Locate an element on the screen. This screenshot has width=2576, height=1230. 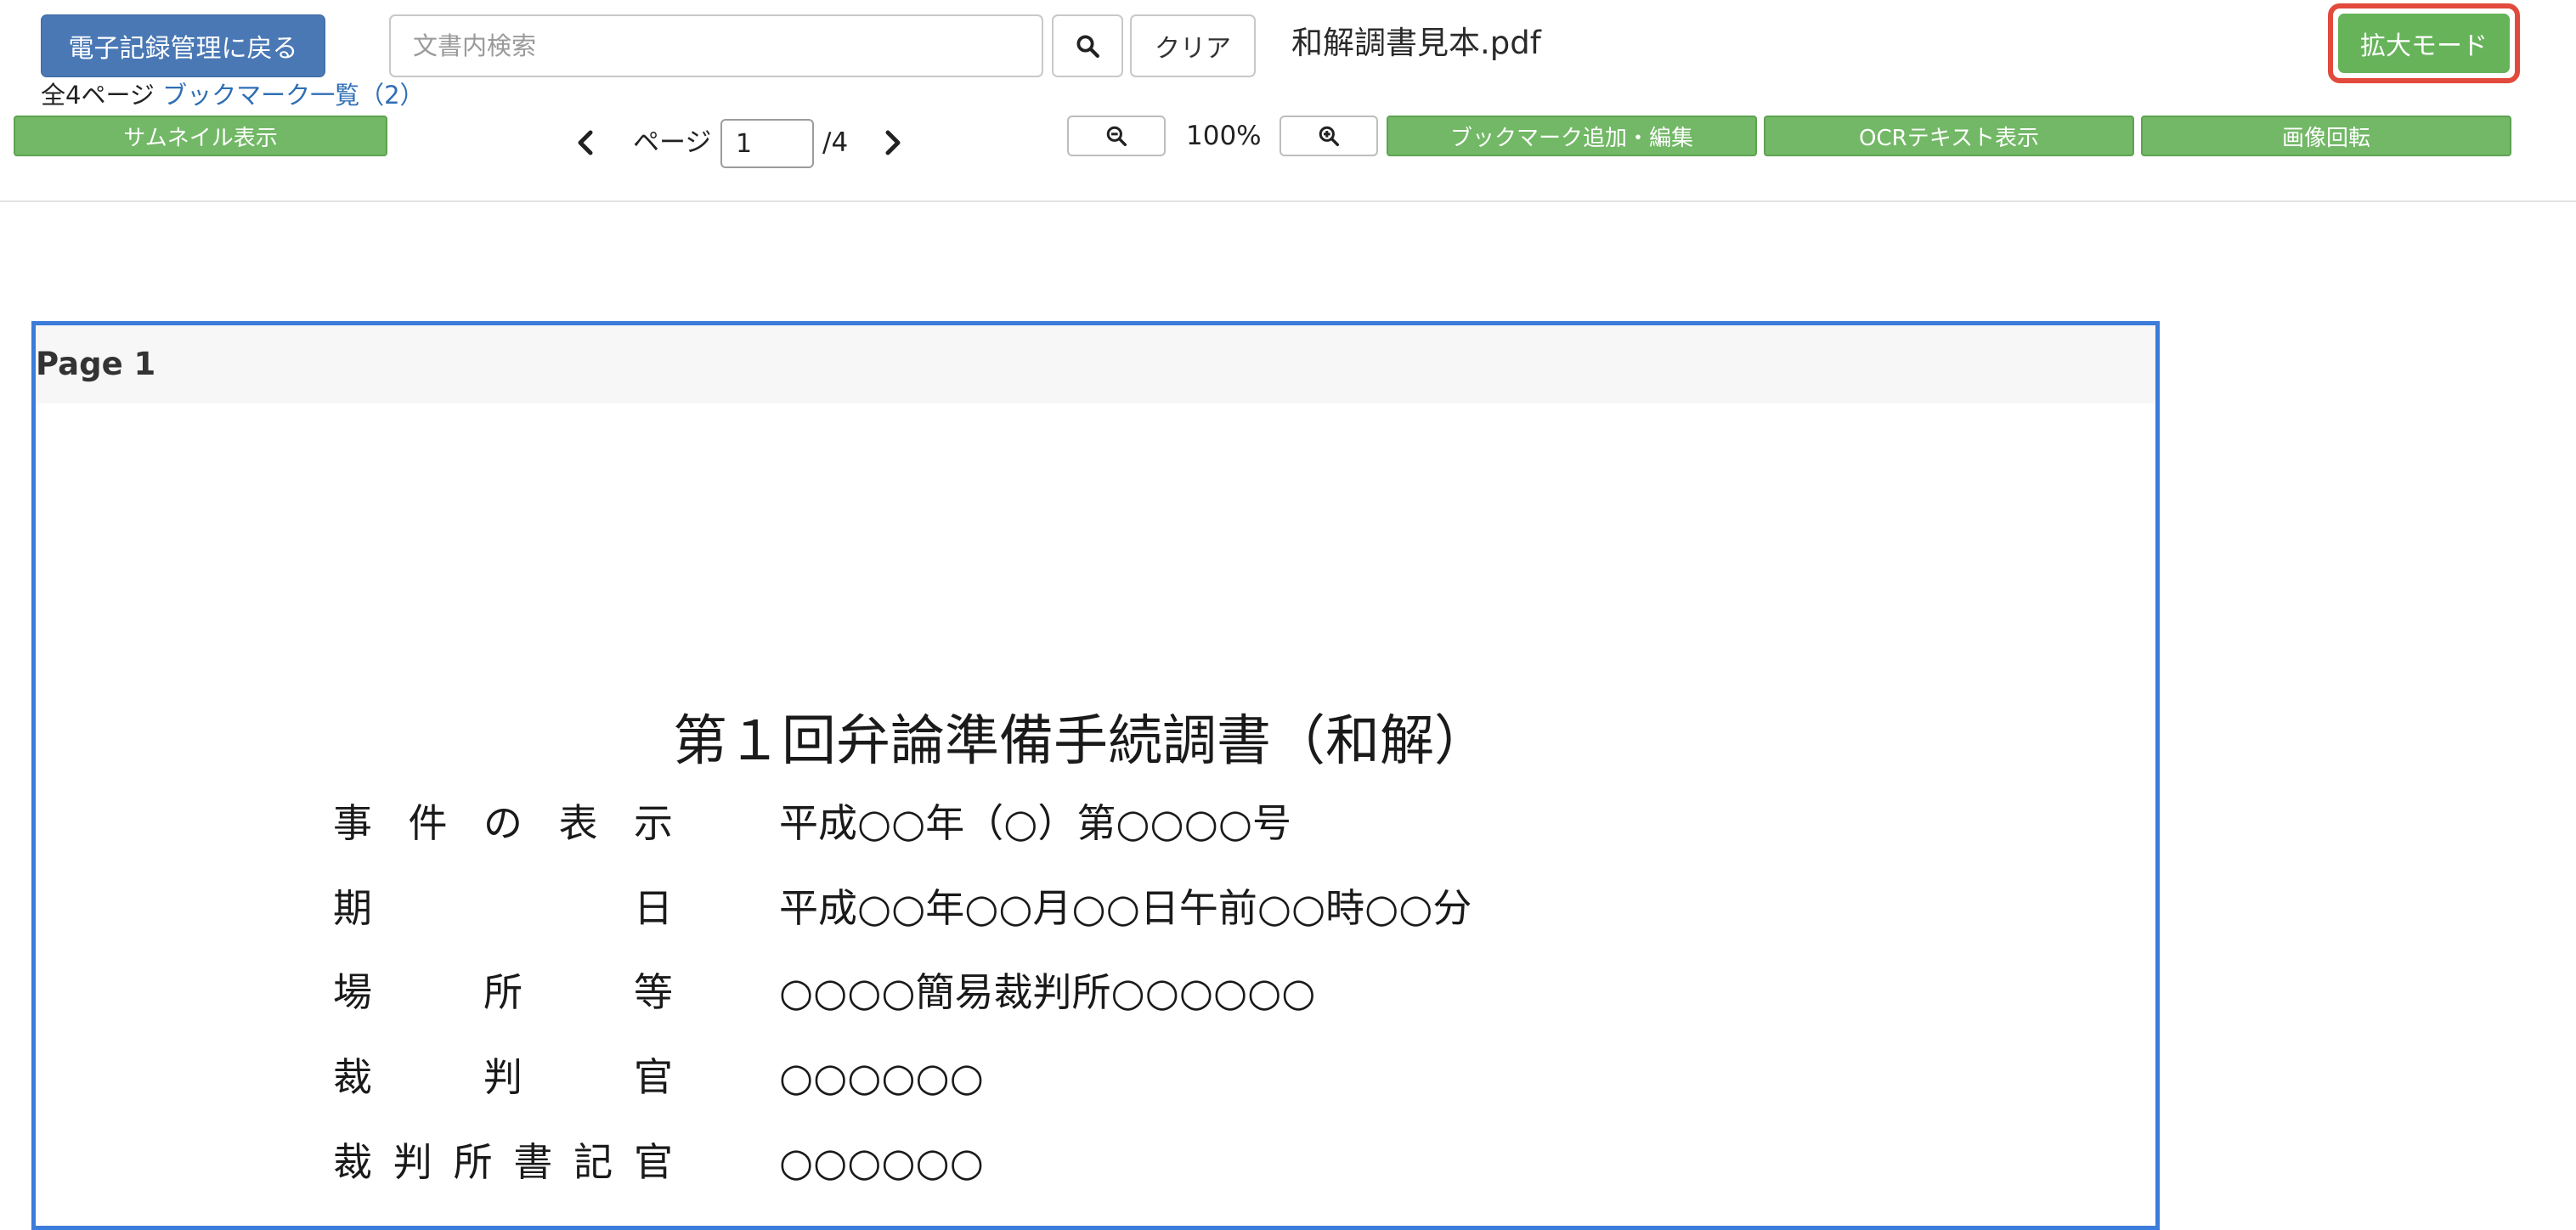
ocr-text-button: OCRテキスト表示 is located at coordinates (1949, 136).